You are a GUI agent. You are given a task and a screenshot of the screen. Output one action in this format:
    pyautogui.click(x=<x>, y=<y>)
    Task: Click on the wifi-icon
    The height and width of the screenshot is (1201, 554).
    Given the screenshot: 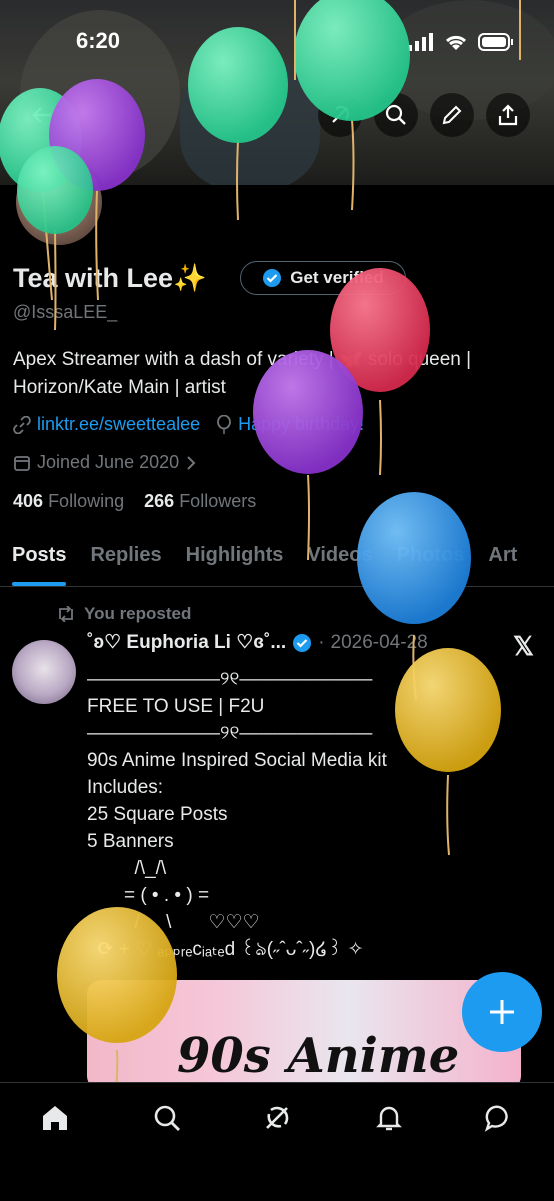 What is the action you would take?
    pyautogui.click(x=456, y=42)
    